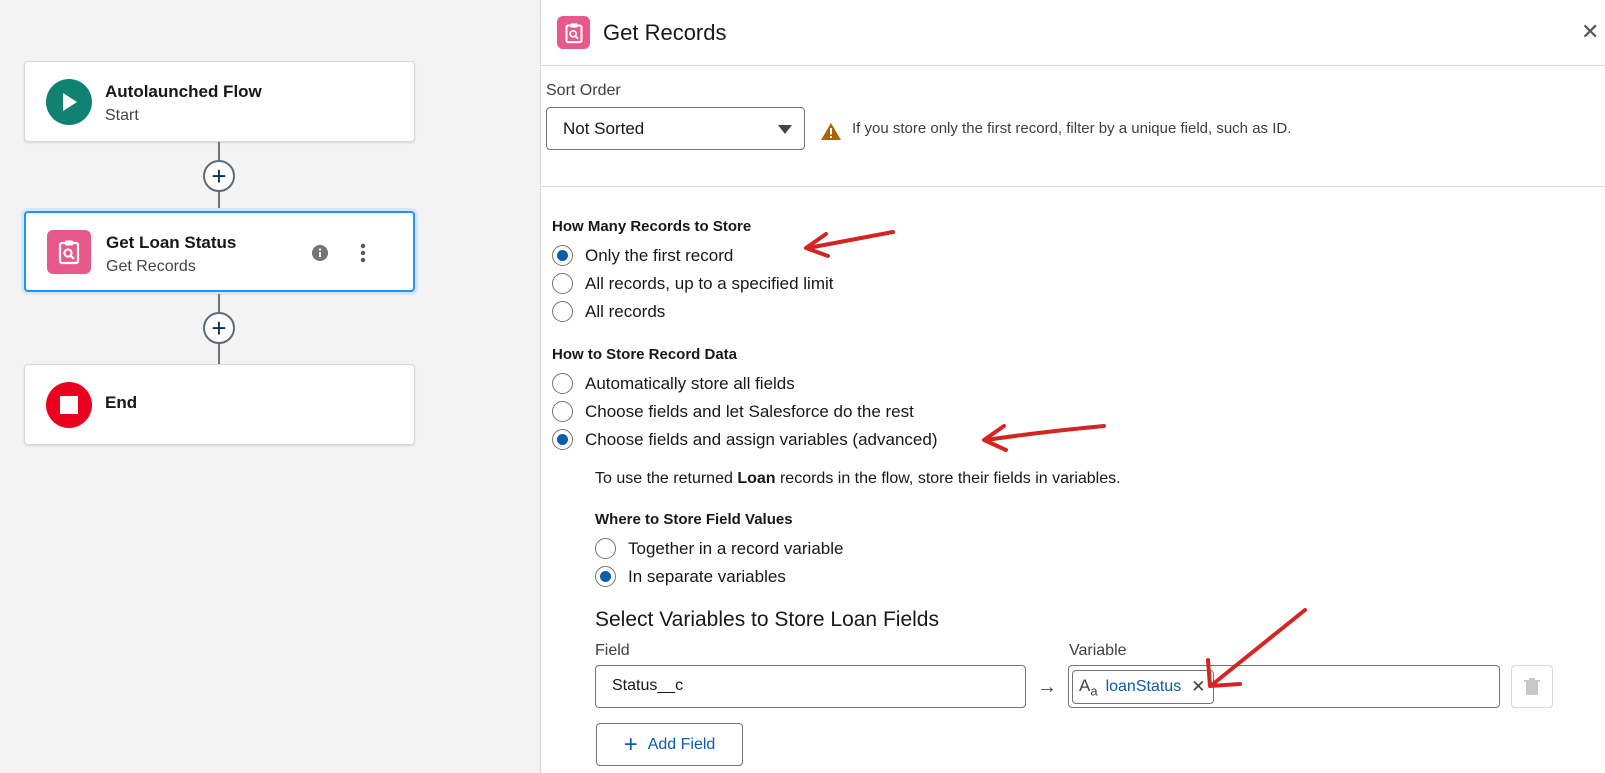 This screenshot has width=1605, height=773. I want to click on delete-row-button, so click(1532, 686).